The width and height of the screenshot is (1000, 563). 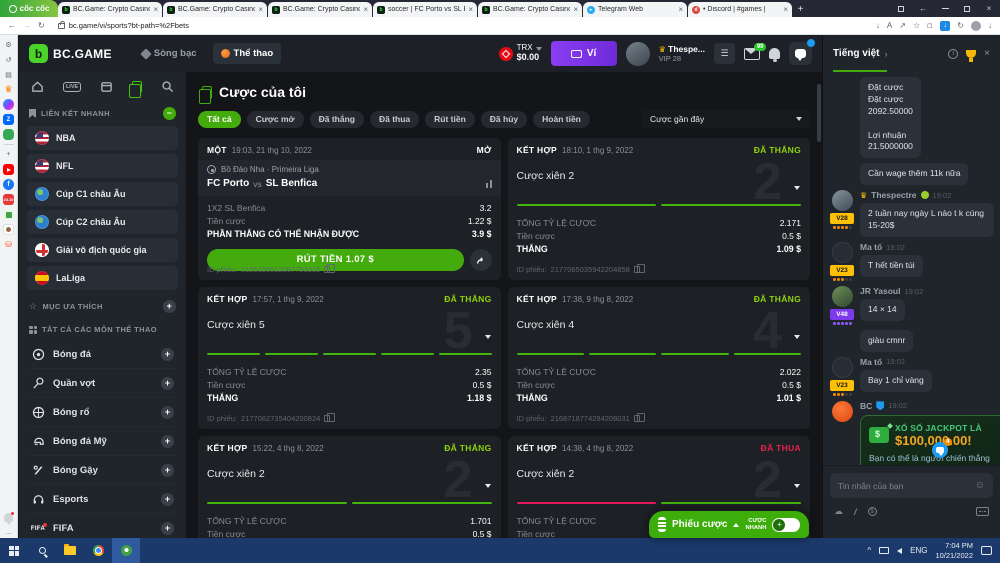 I want to click on messenger-icon, so click(x=8, y=104).